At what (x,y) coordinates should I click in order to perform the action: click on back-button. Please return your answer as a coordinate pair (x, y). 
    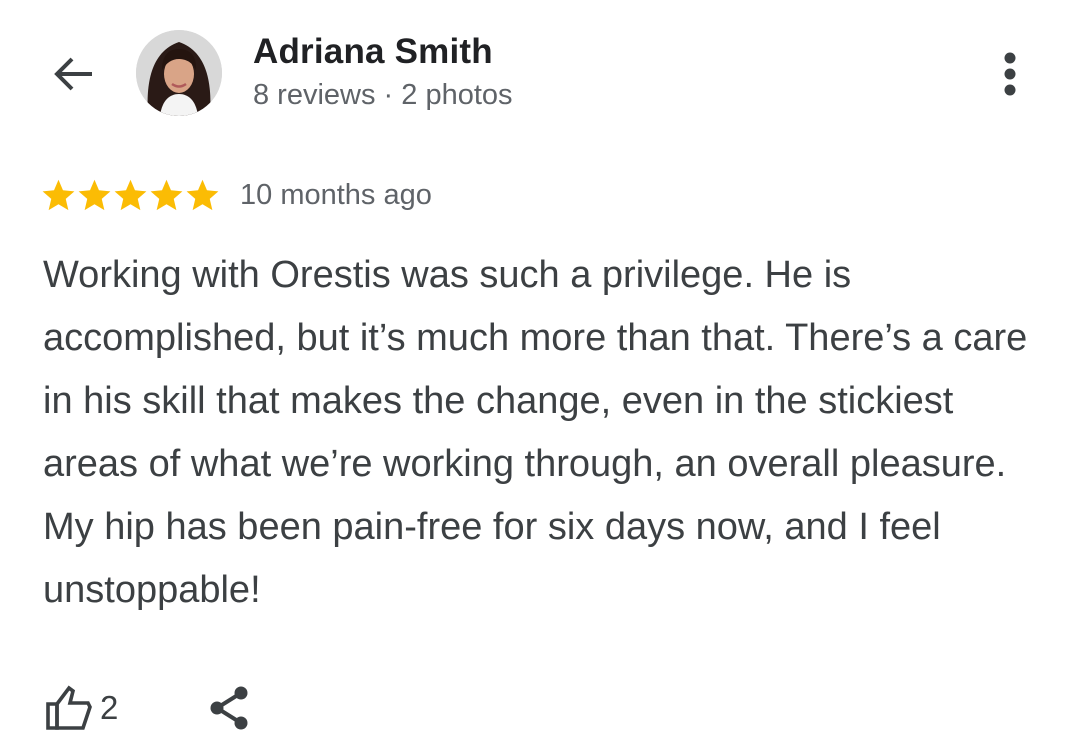
    Looking at the image, I should click on (74, 74).